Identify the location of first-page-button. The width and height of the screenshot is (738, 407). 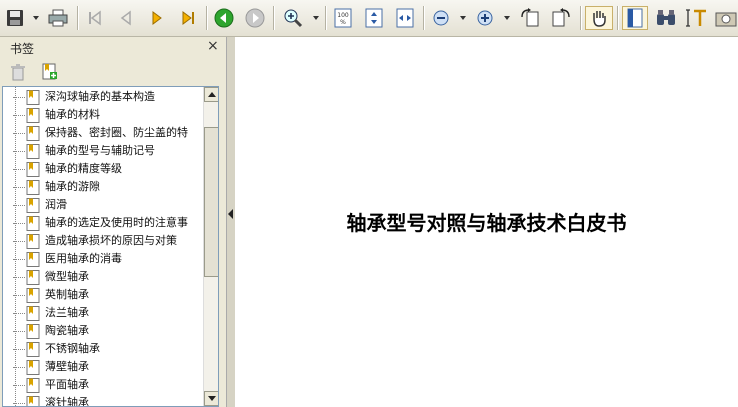
(95, 18).